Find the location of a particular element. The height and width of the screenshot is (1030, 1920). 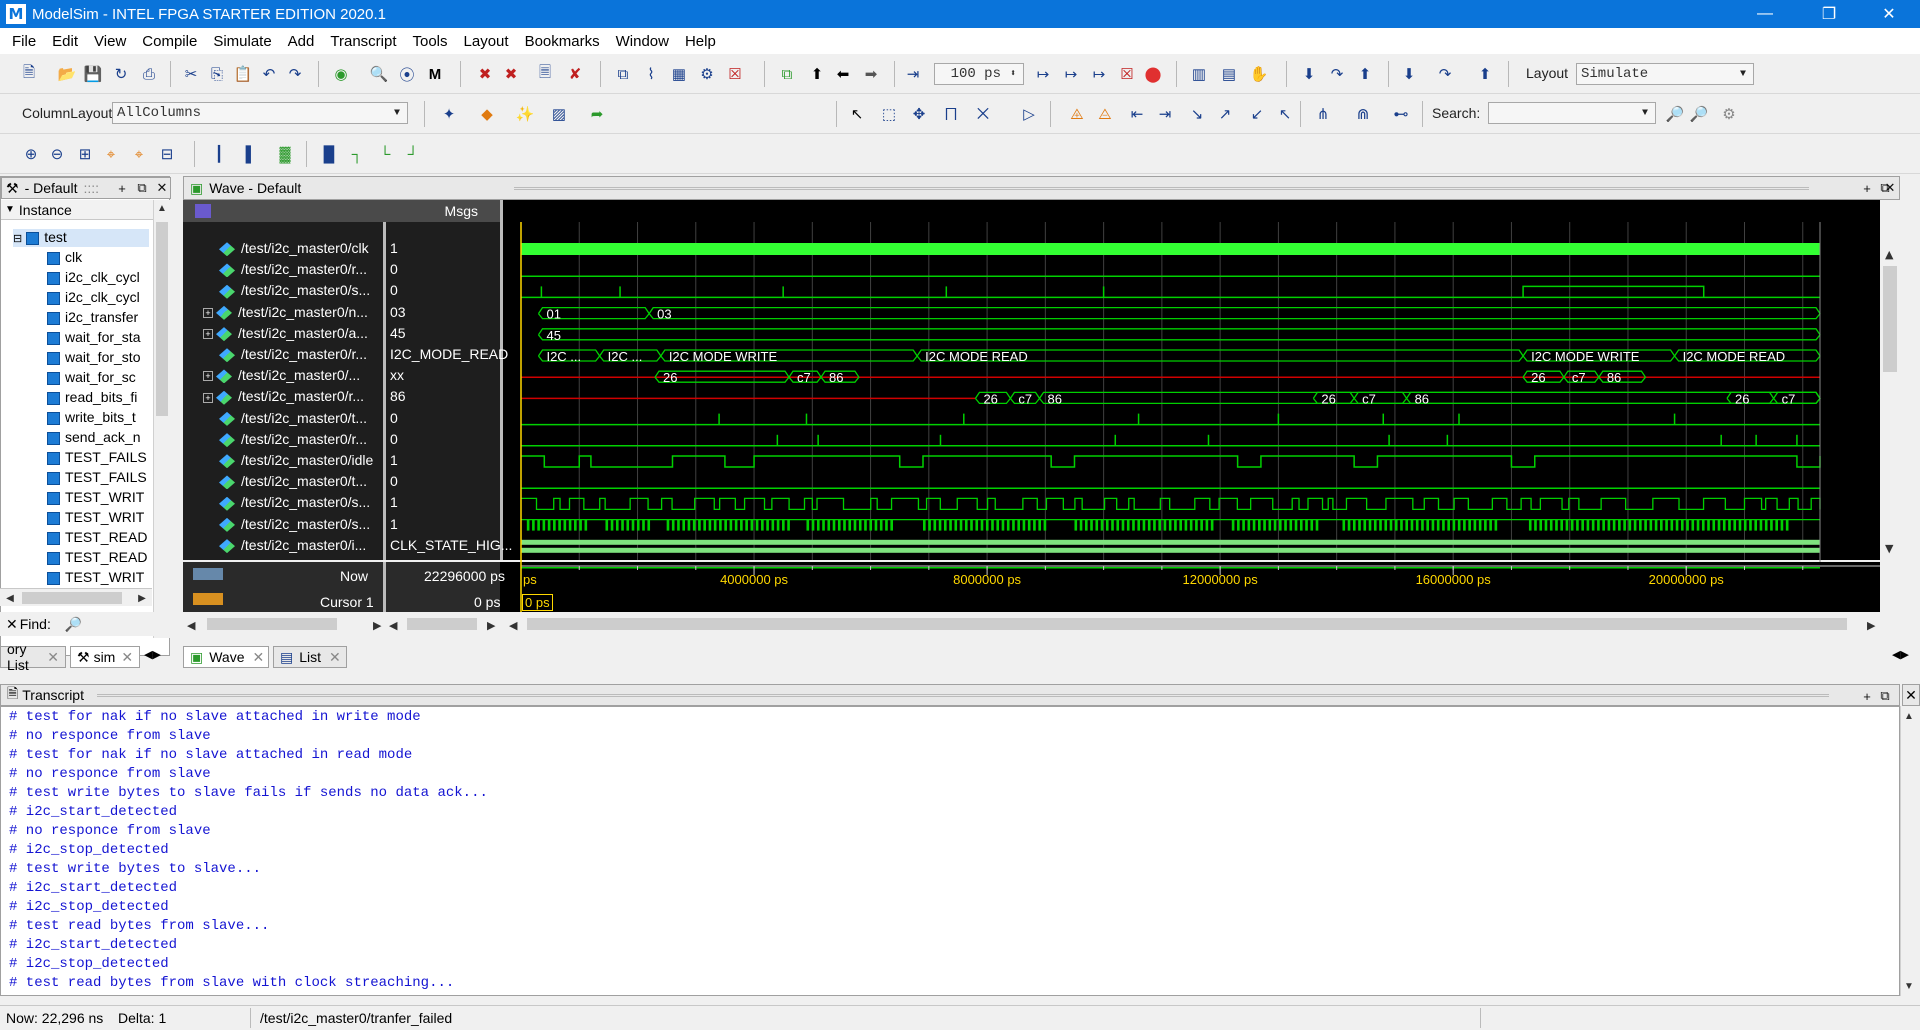

wave-export-icon: ➦ is located at coordinates (597, 114).